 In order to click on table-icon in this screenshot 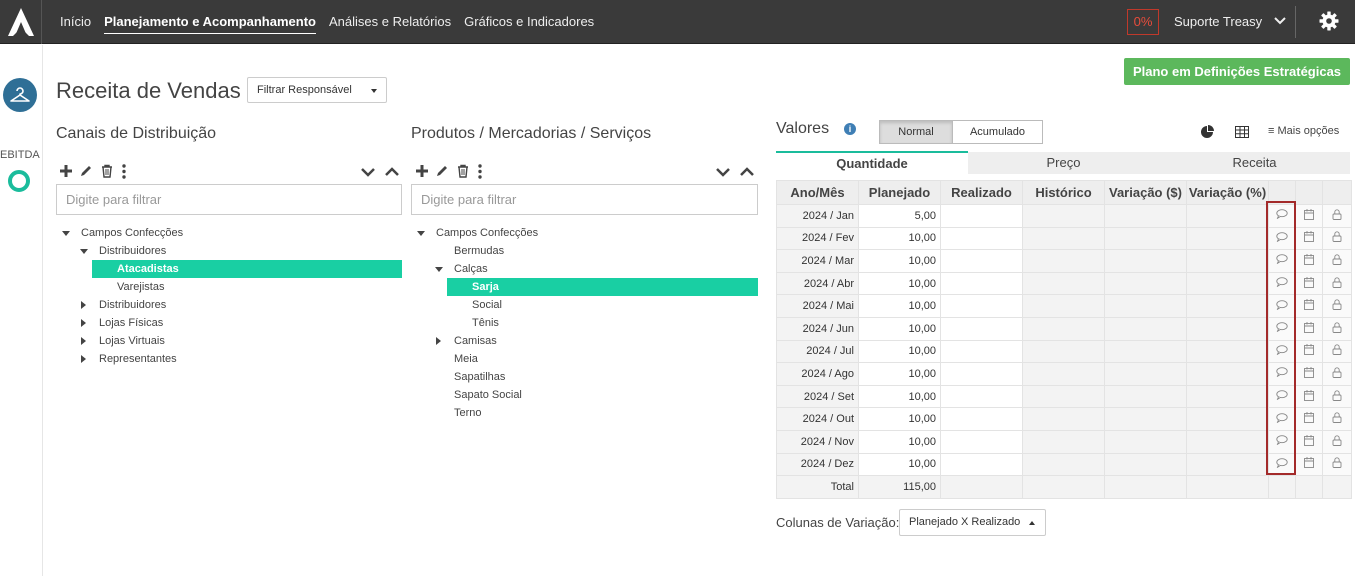, I will do `click(1242, 132)`.